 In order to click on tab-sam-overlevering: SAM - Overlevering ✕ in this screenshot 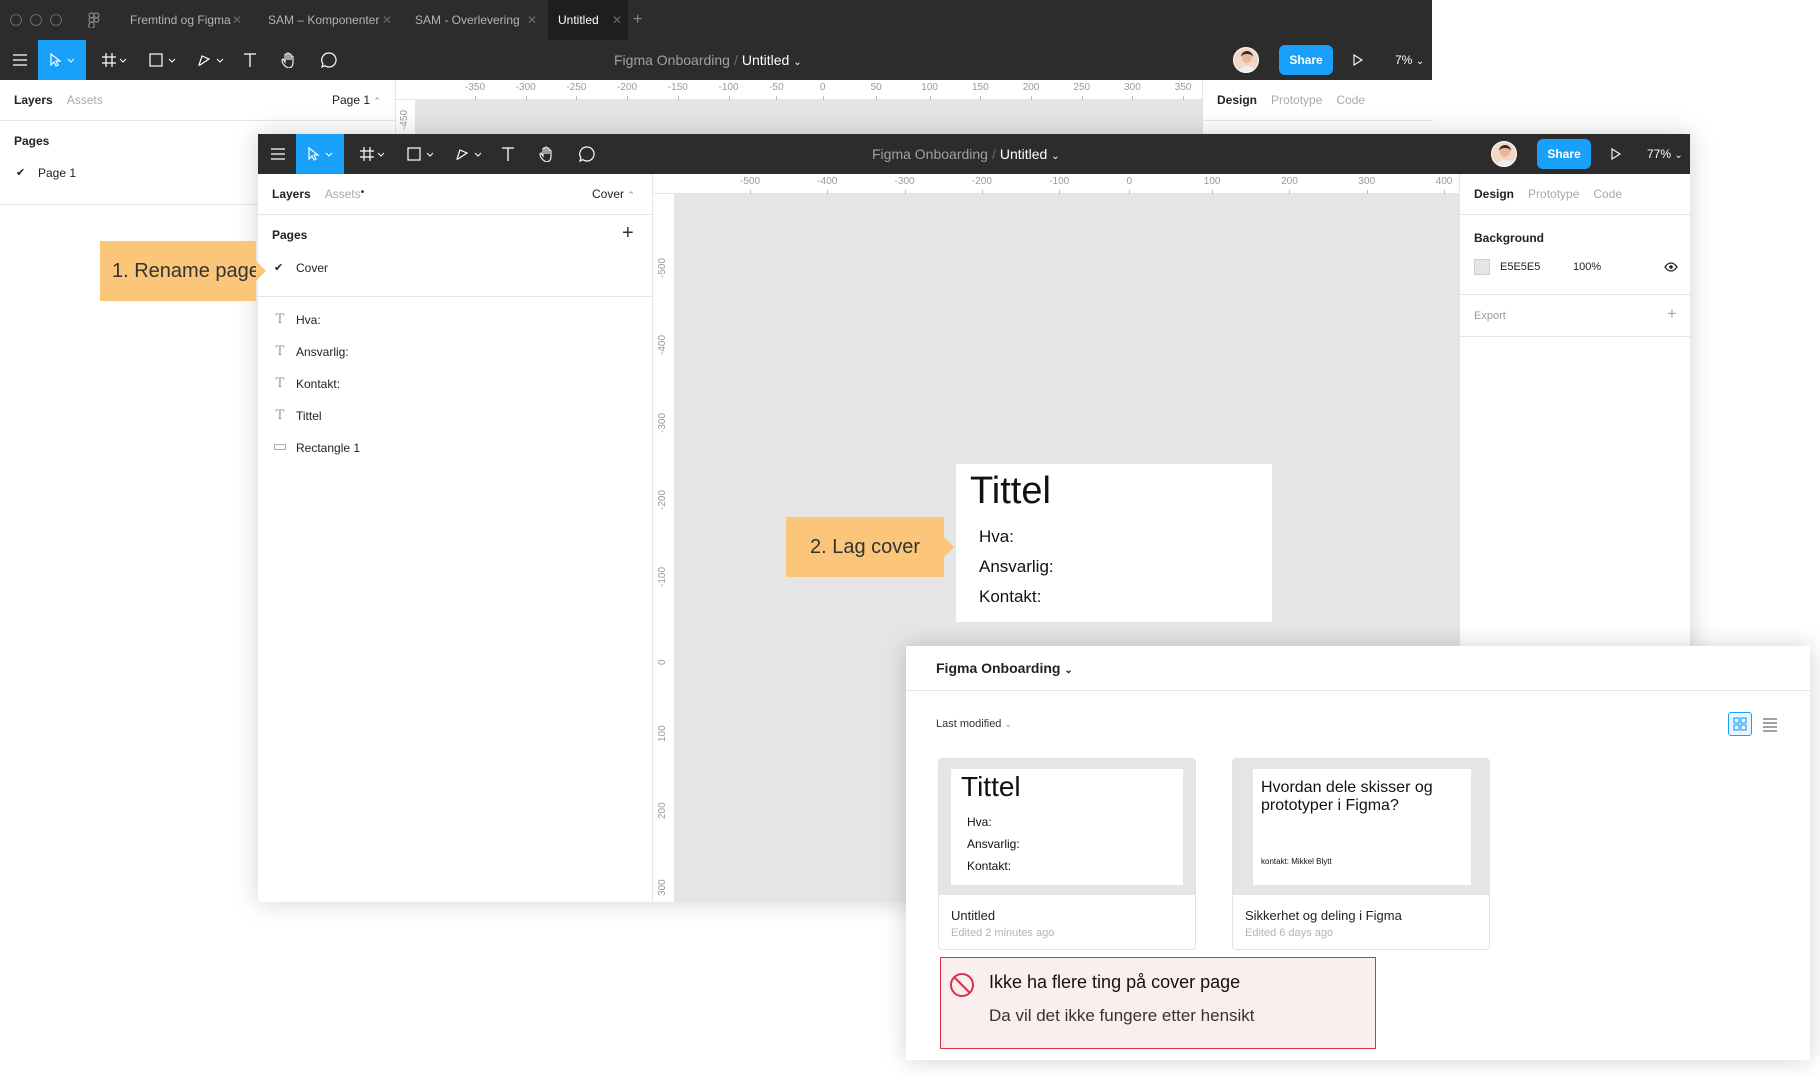, I will do `click(476, 20)`.